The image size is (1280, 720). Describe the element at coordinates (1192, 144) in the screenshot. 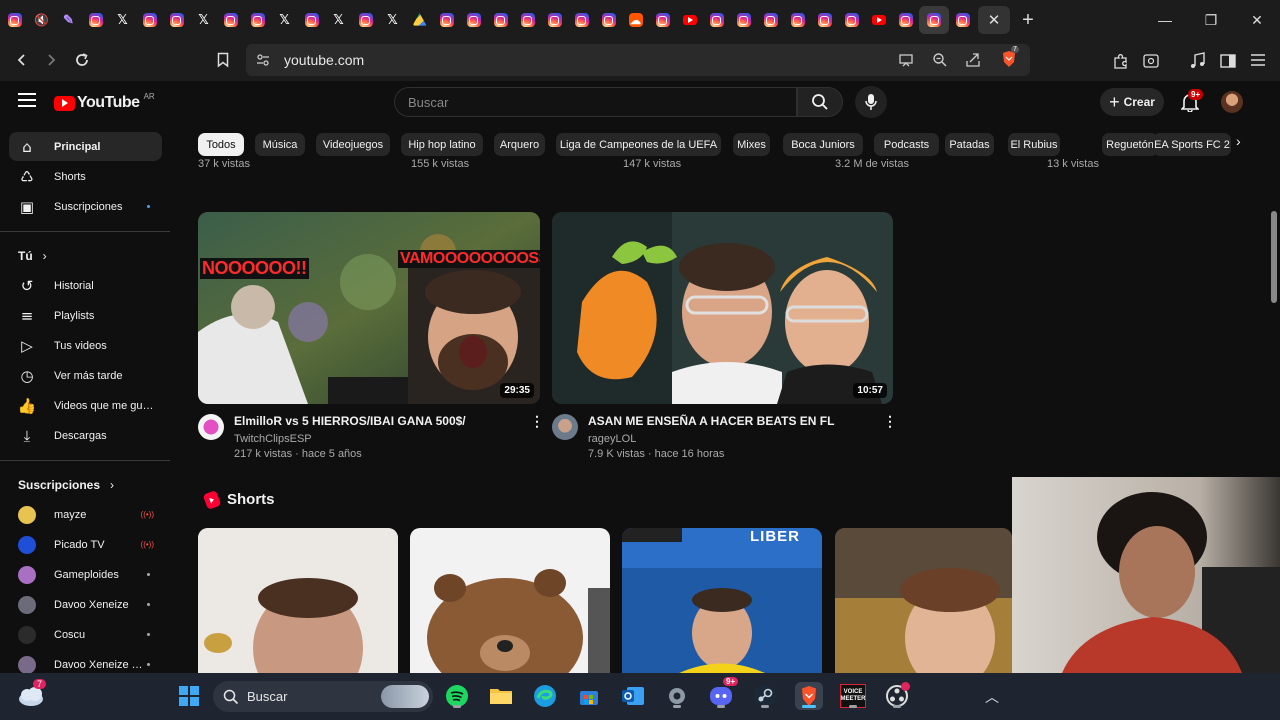

I see `chip-ea-sports-fc-2: EA Sports FC 2` at that location.